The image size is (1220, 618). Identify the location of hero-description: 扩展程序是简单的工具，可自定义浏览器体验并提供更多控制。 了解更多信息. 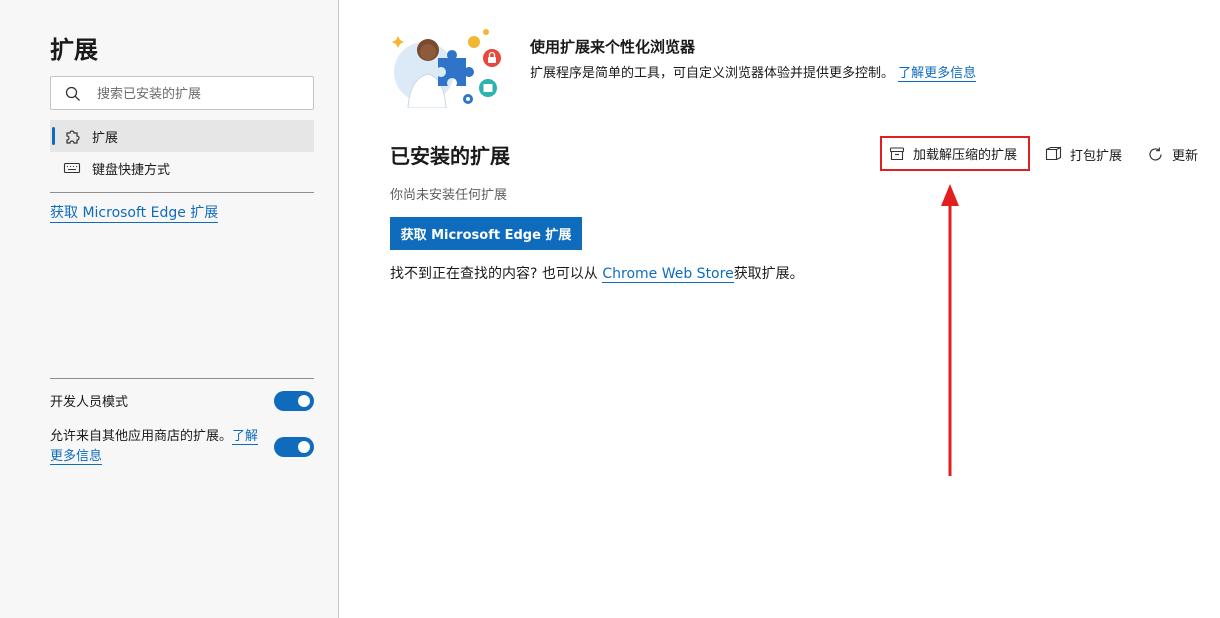
(753, 72).